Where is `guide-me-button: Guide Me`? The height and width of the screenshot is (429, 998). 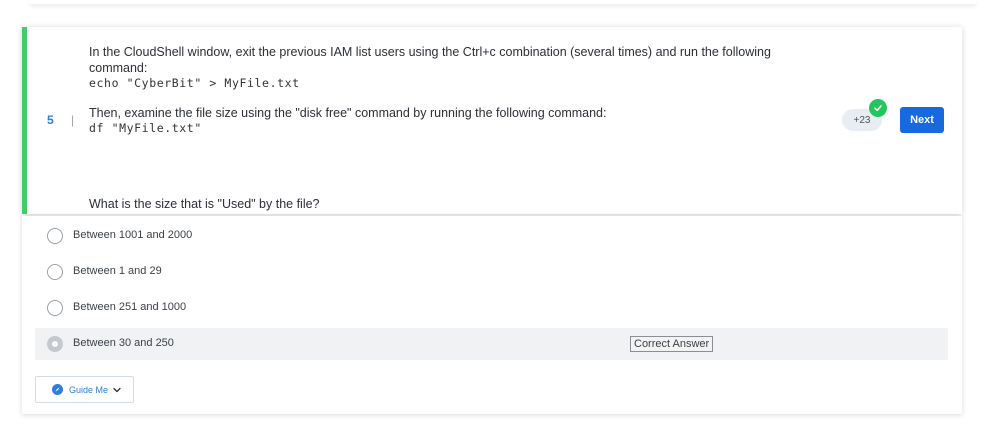 guide-me-button: Guide Me is located at coordinates (84, 389).